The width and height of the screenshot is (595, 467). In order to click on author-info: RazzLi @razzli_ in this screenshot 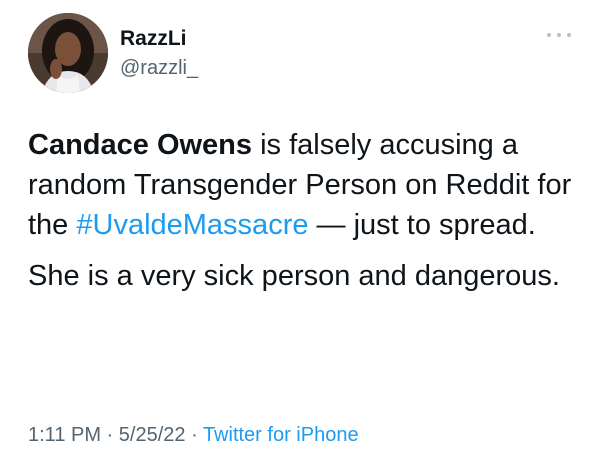, I will do `click(159, 53)`.